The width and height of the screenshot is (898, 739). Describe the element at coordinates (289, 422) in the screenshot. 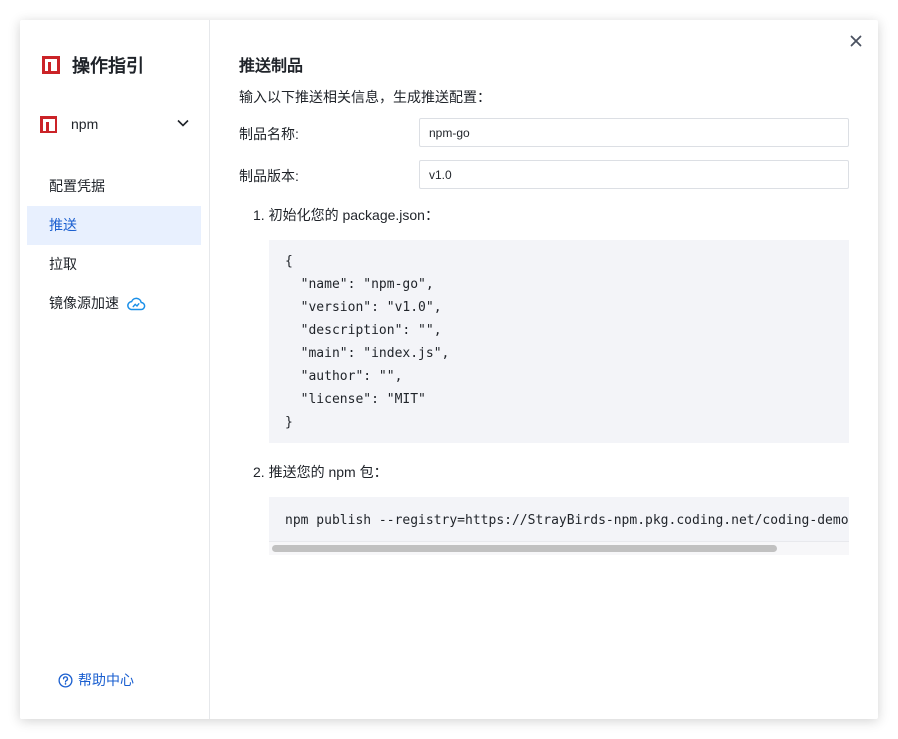

I see `code-line: }` at that location.